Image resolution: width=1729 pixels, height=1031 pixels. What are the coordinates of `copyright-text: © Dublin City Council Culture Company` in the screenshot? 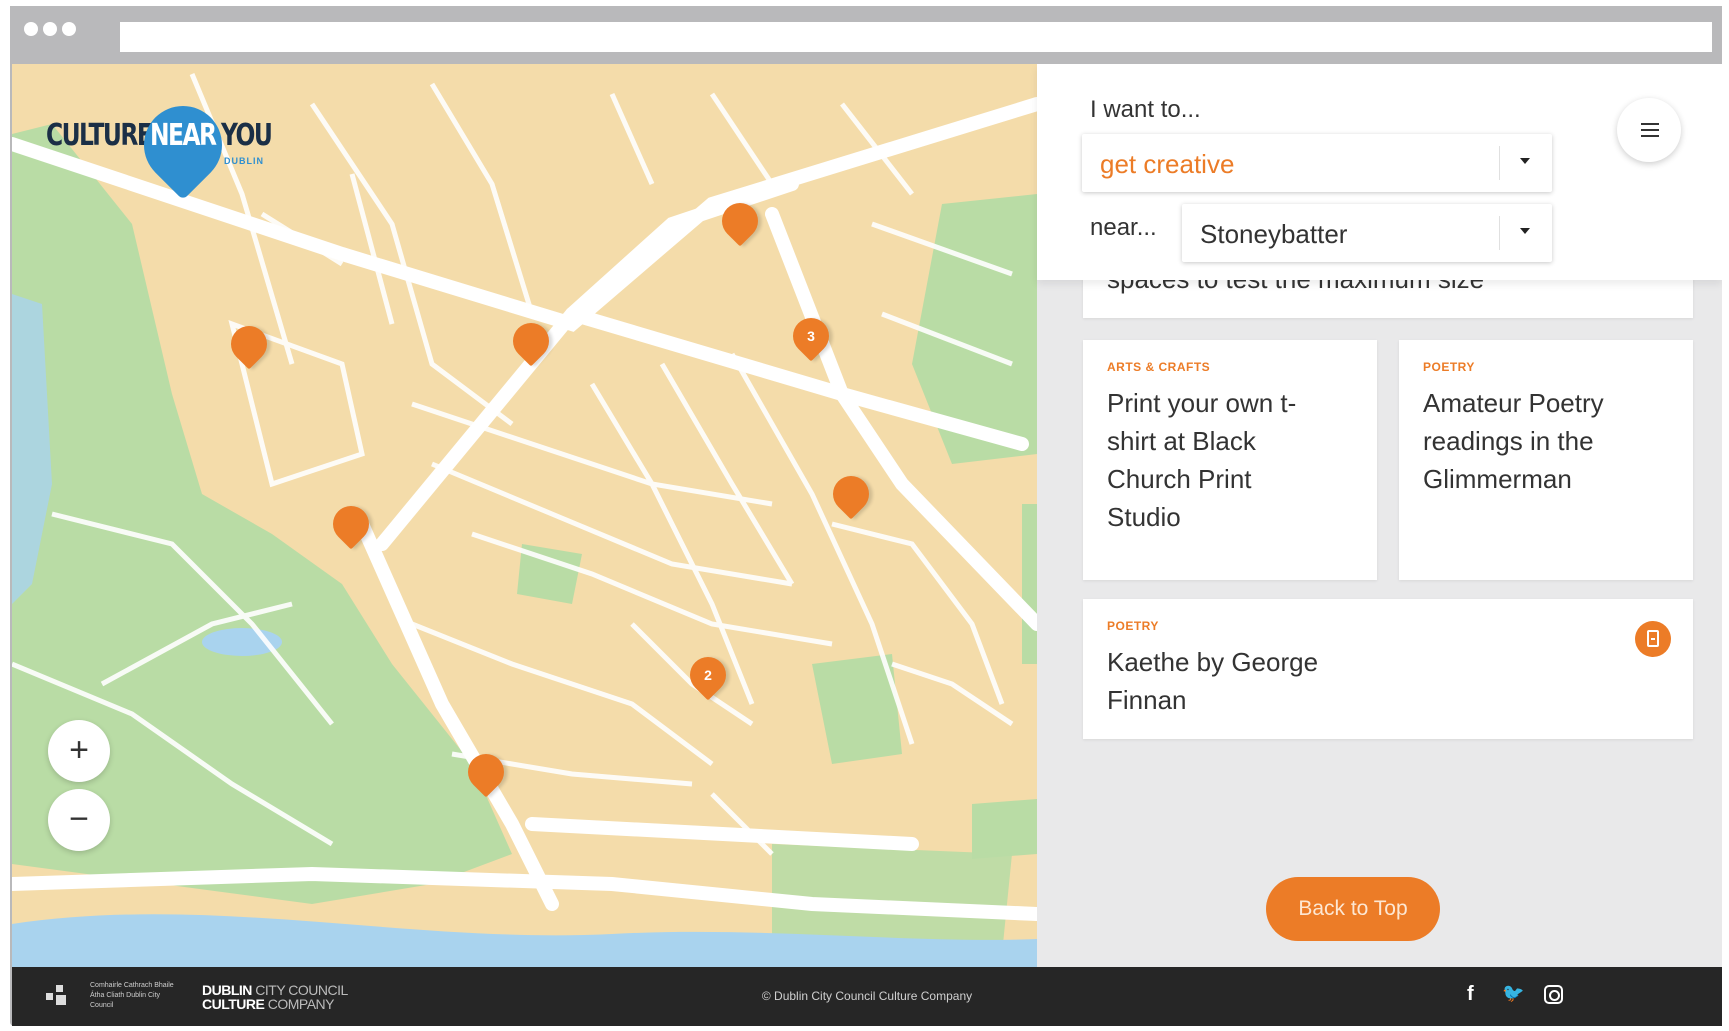 It's located at (867, 996).